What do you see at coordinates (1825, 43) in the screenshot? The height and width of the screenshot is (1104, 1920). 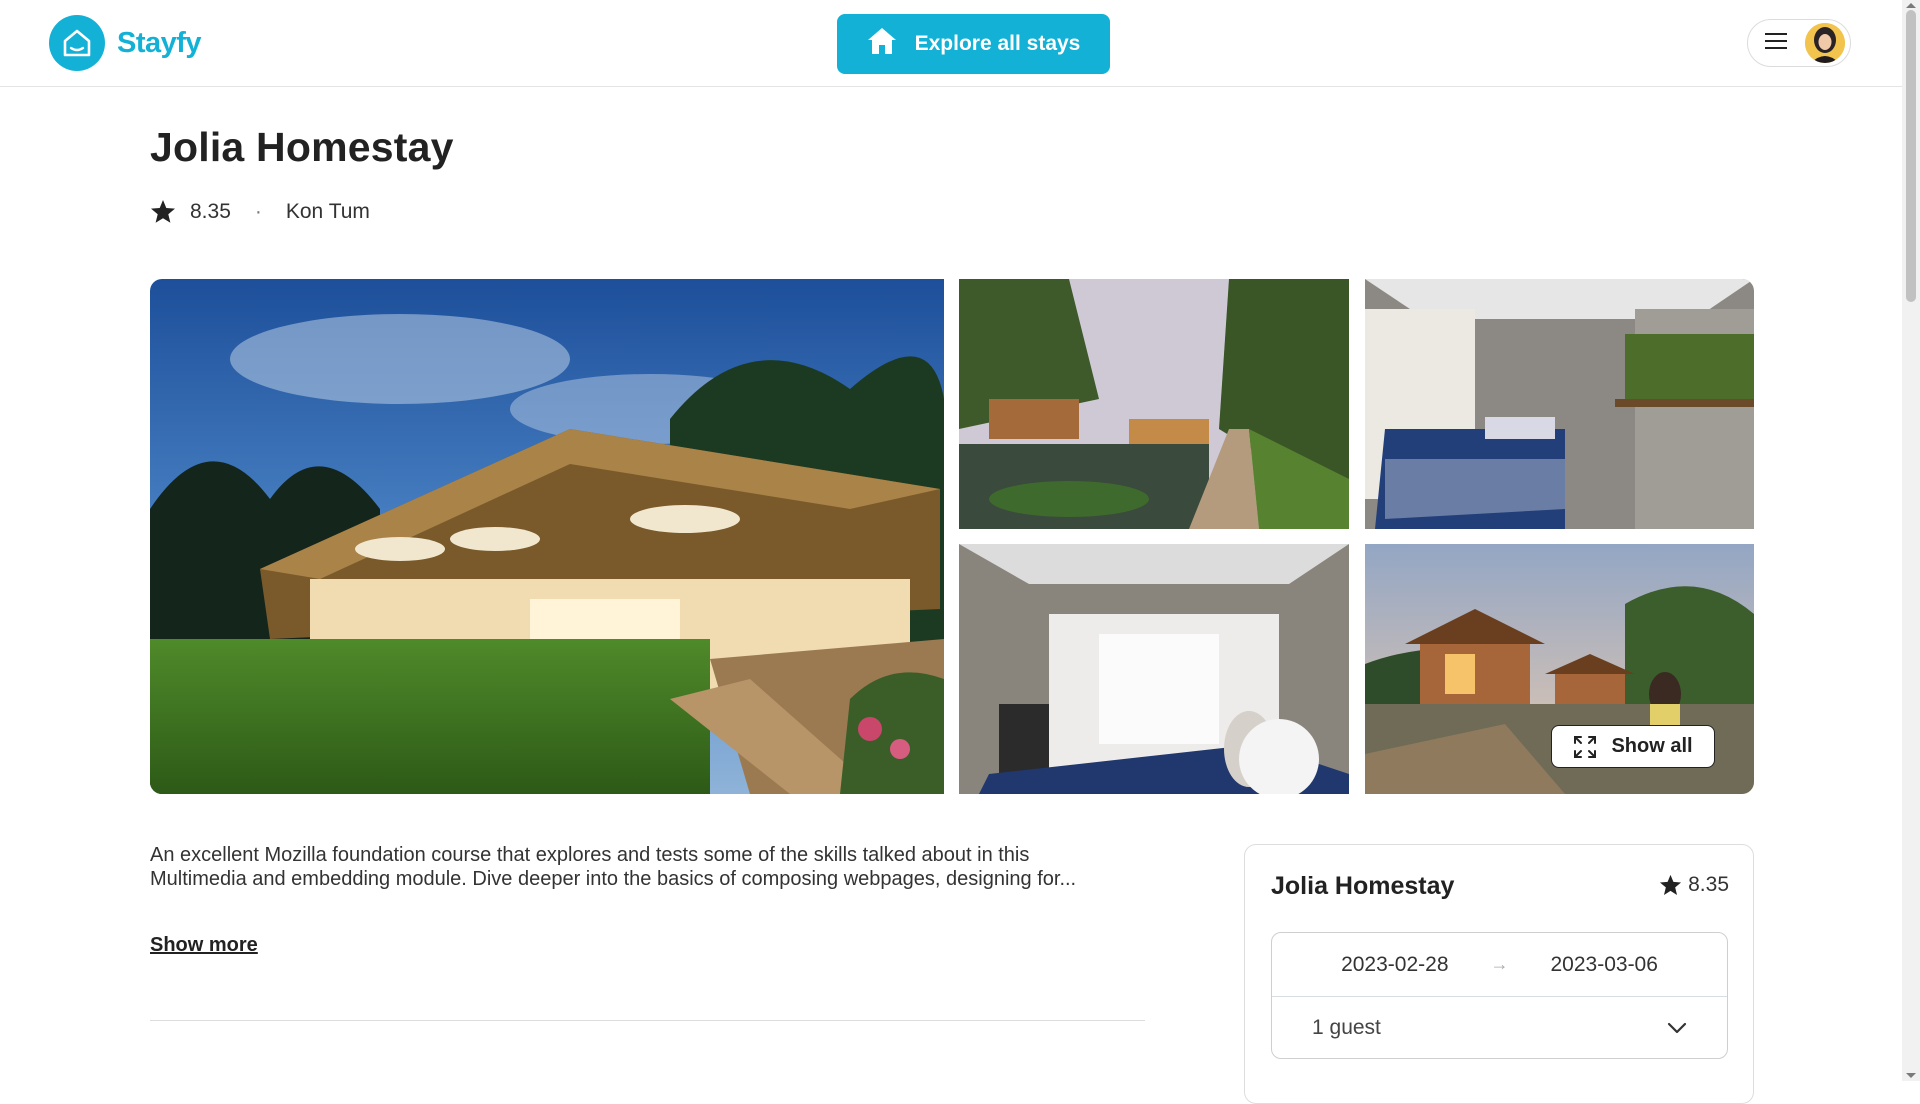 I see `avatar` at bounding box center [1825, 43].